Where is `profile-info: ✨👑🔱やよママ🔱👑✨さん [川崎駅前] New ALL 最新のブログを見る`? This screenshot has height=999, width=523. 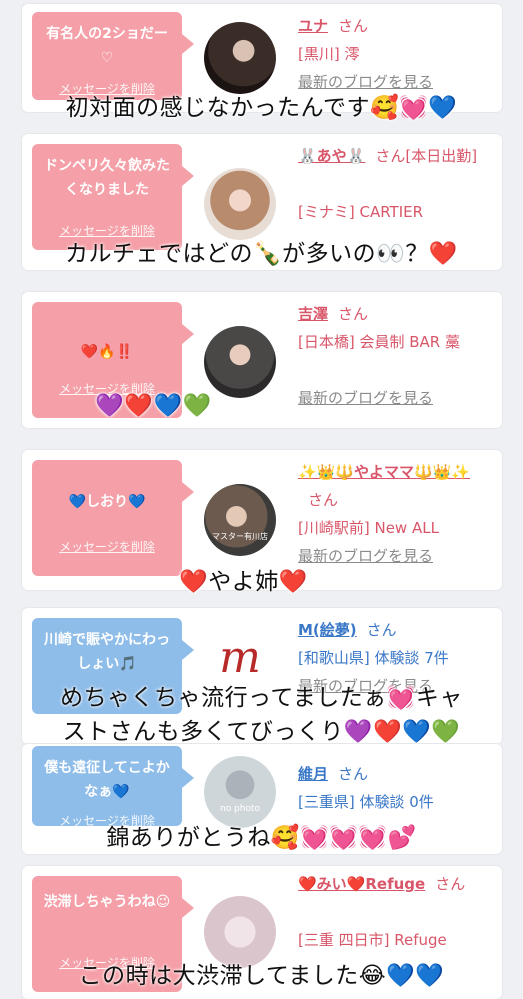
profile-info: ✨👑🔱やよママ🔱👑✨さん [川崎駅前] New ALL 最新のブログを見る is located at coordinates (395, 514).